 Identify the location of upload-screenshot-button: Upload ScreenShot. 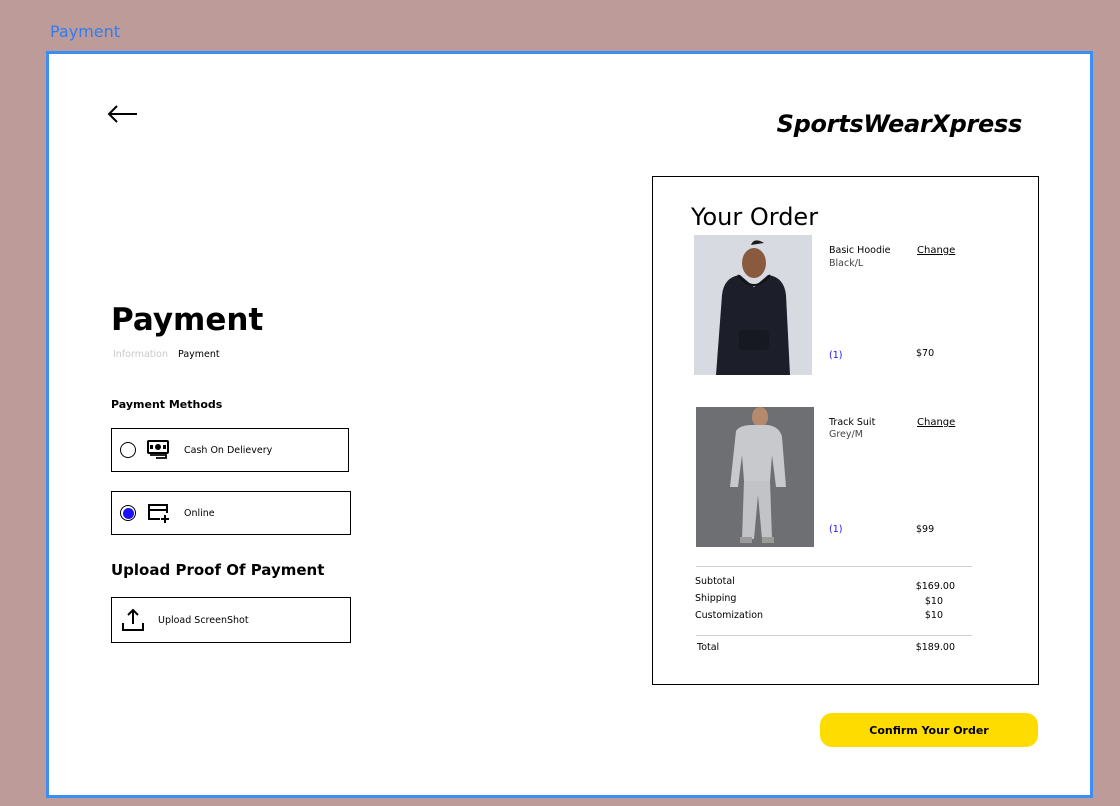
(231, 620).